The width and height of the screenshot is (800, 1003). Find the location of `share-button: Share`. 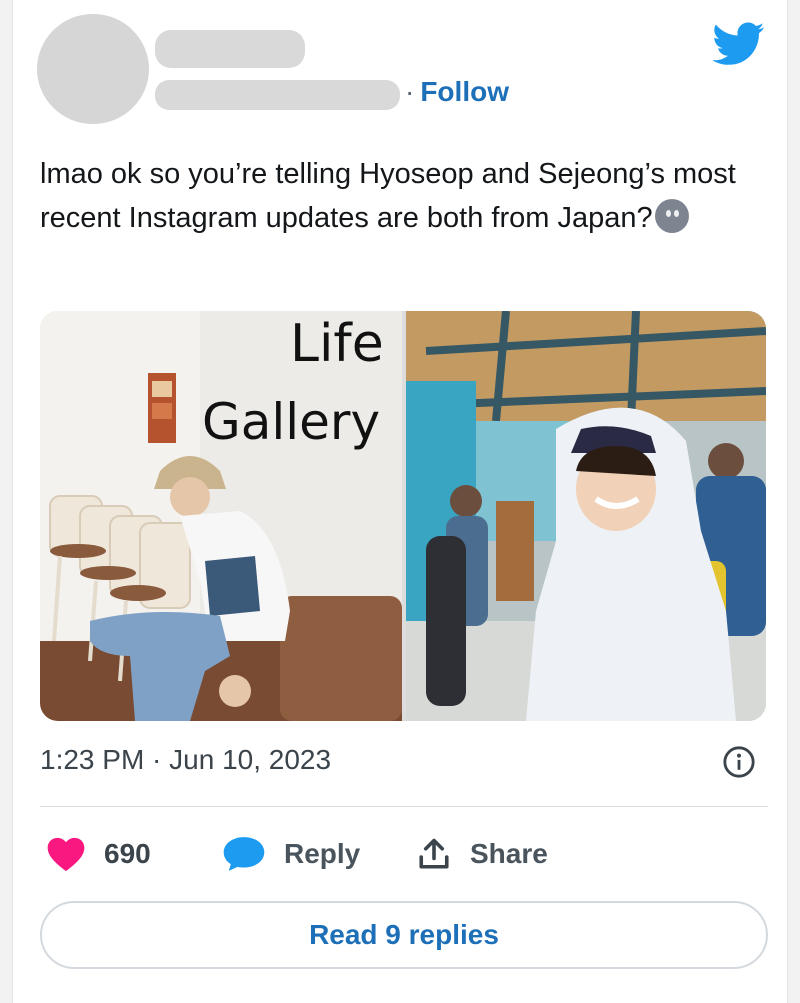

share-button: Share is located at coordinates (482, 854).